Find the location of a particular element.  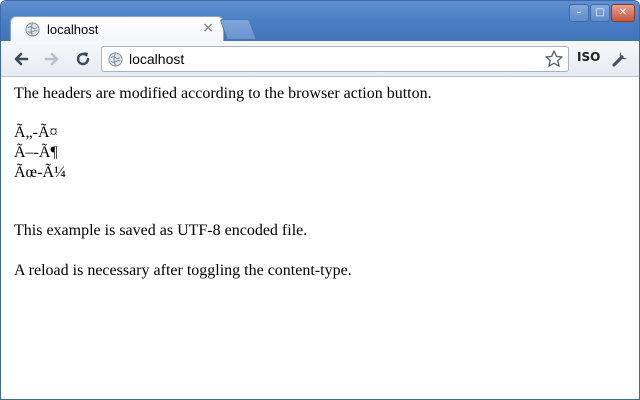

maximize-button: □ is located at coordinates (600, 13).